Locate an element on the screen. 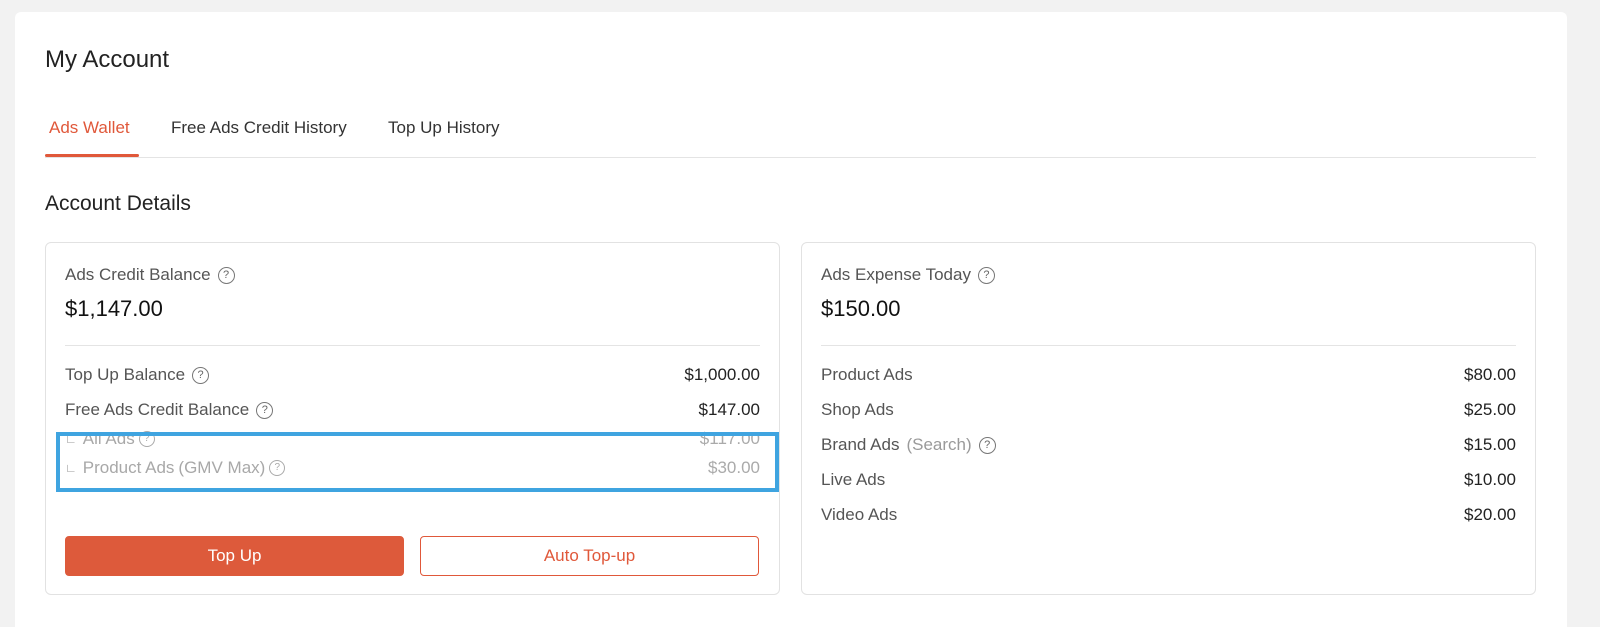 The image size is (1600, 627). all-ads-label: All Ads is located at coordinates (108, 438).